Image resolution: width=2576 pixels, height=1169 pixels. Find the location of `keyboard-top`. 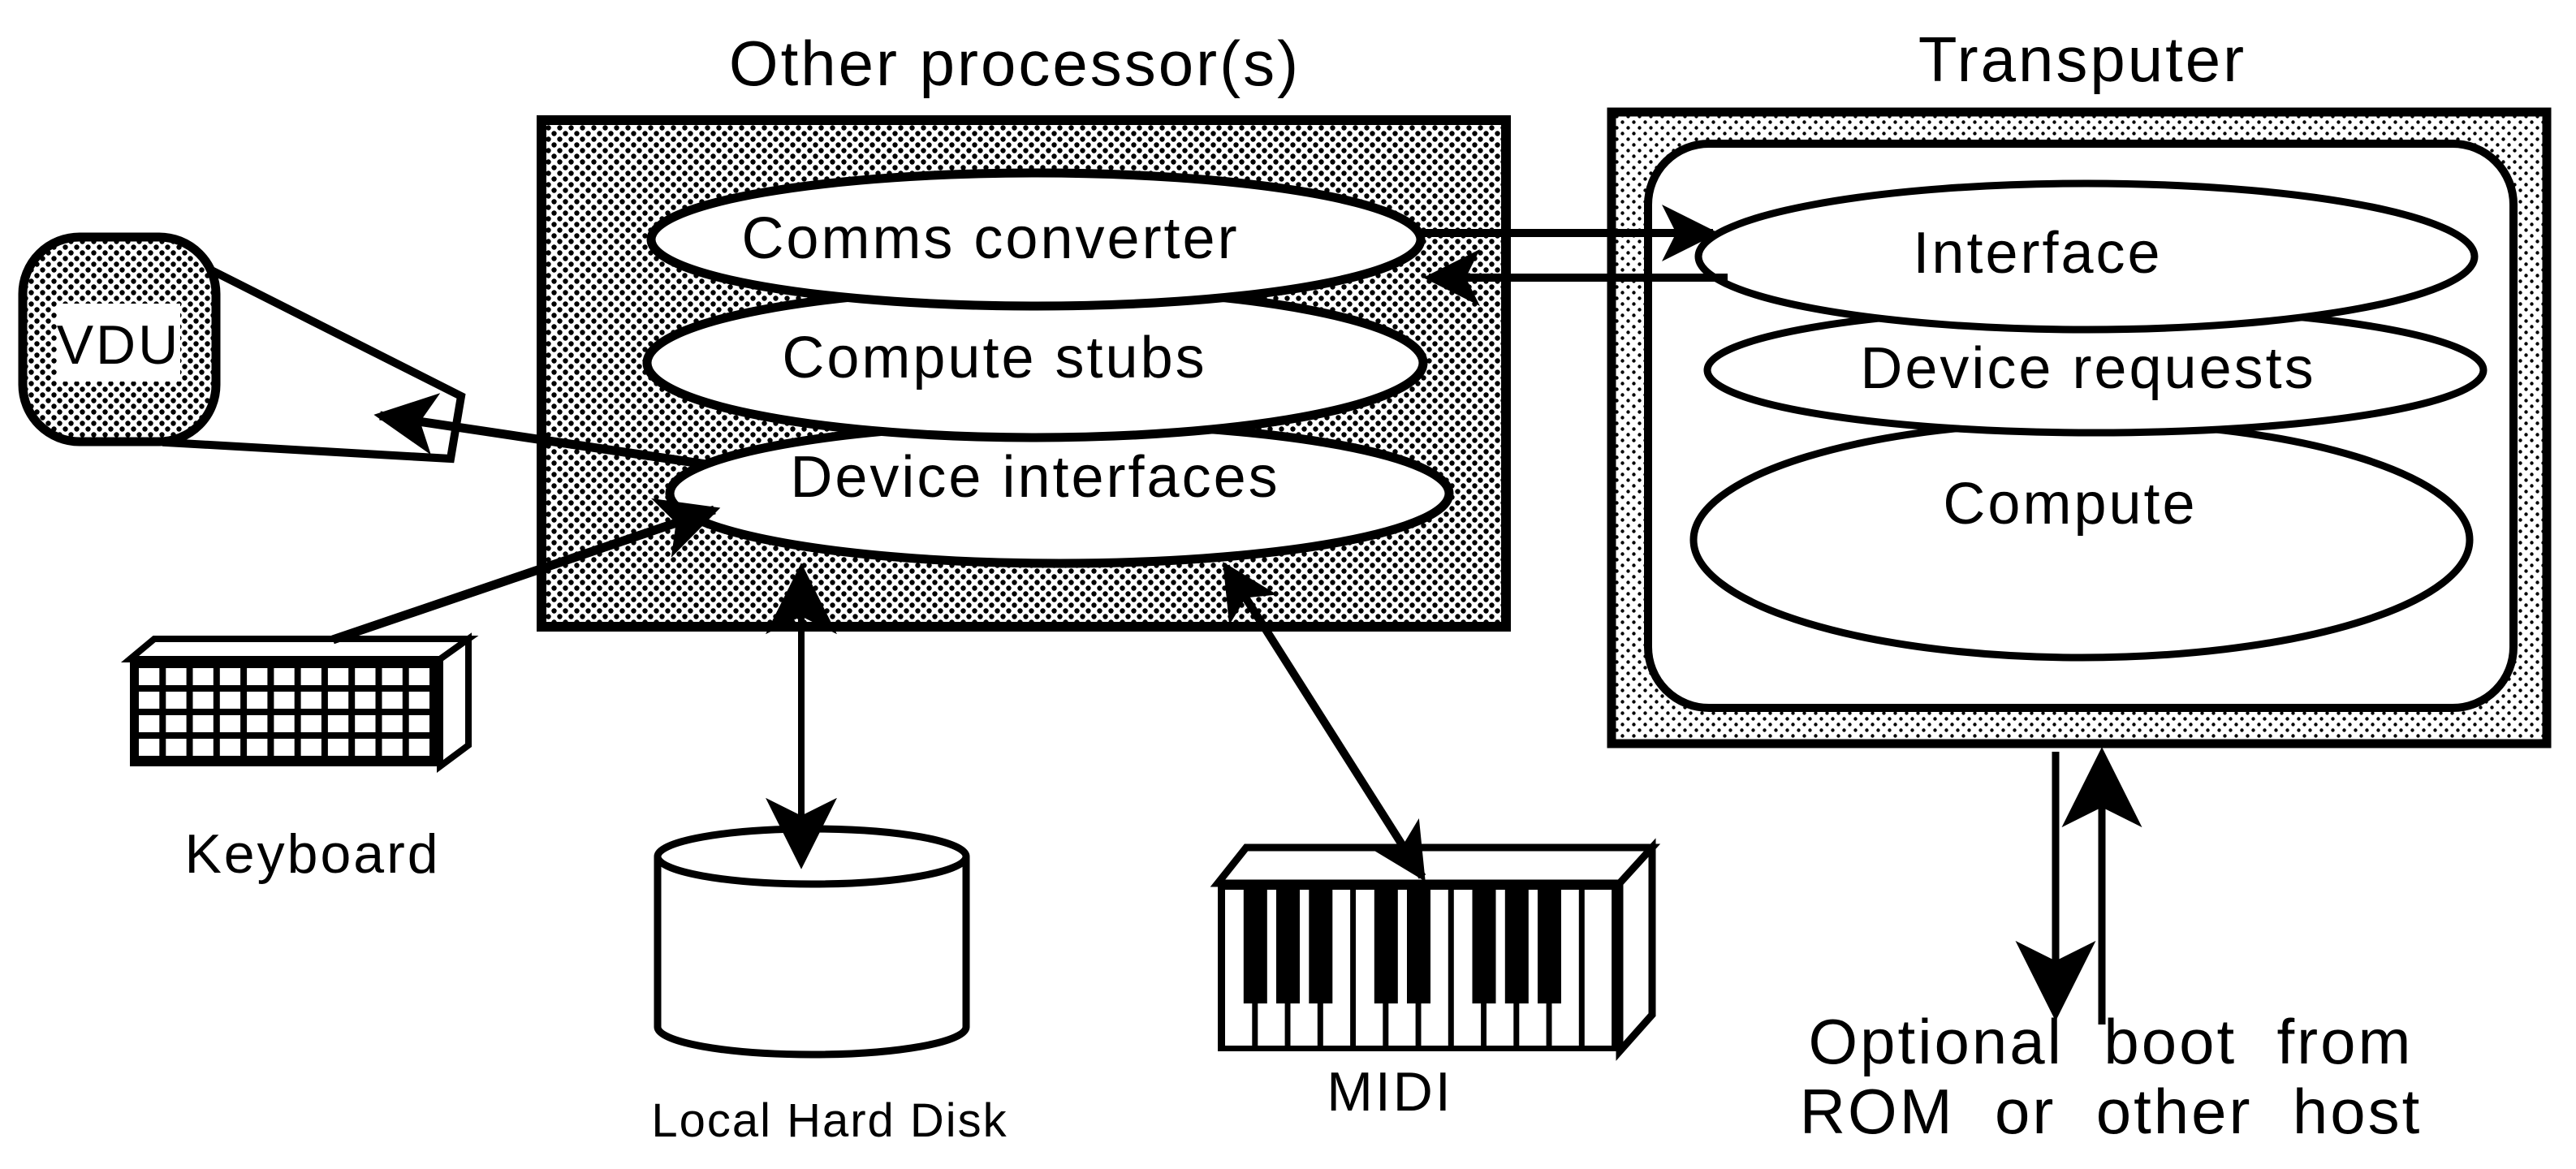

keyboard-top is located at coordinates (299, 649).